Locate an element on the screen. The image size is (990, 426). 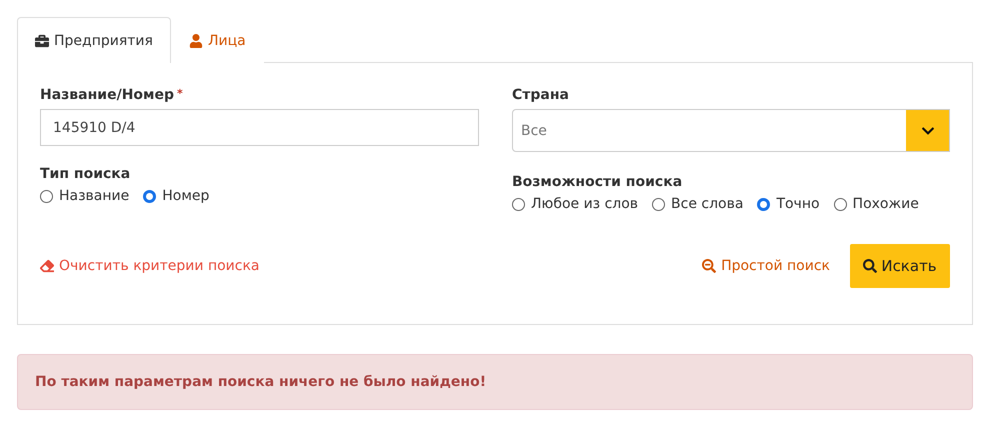
briefcase-icon is located at coordinates (42, 41).